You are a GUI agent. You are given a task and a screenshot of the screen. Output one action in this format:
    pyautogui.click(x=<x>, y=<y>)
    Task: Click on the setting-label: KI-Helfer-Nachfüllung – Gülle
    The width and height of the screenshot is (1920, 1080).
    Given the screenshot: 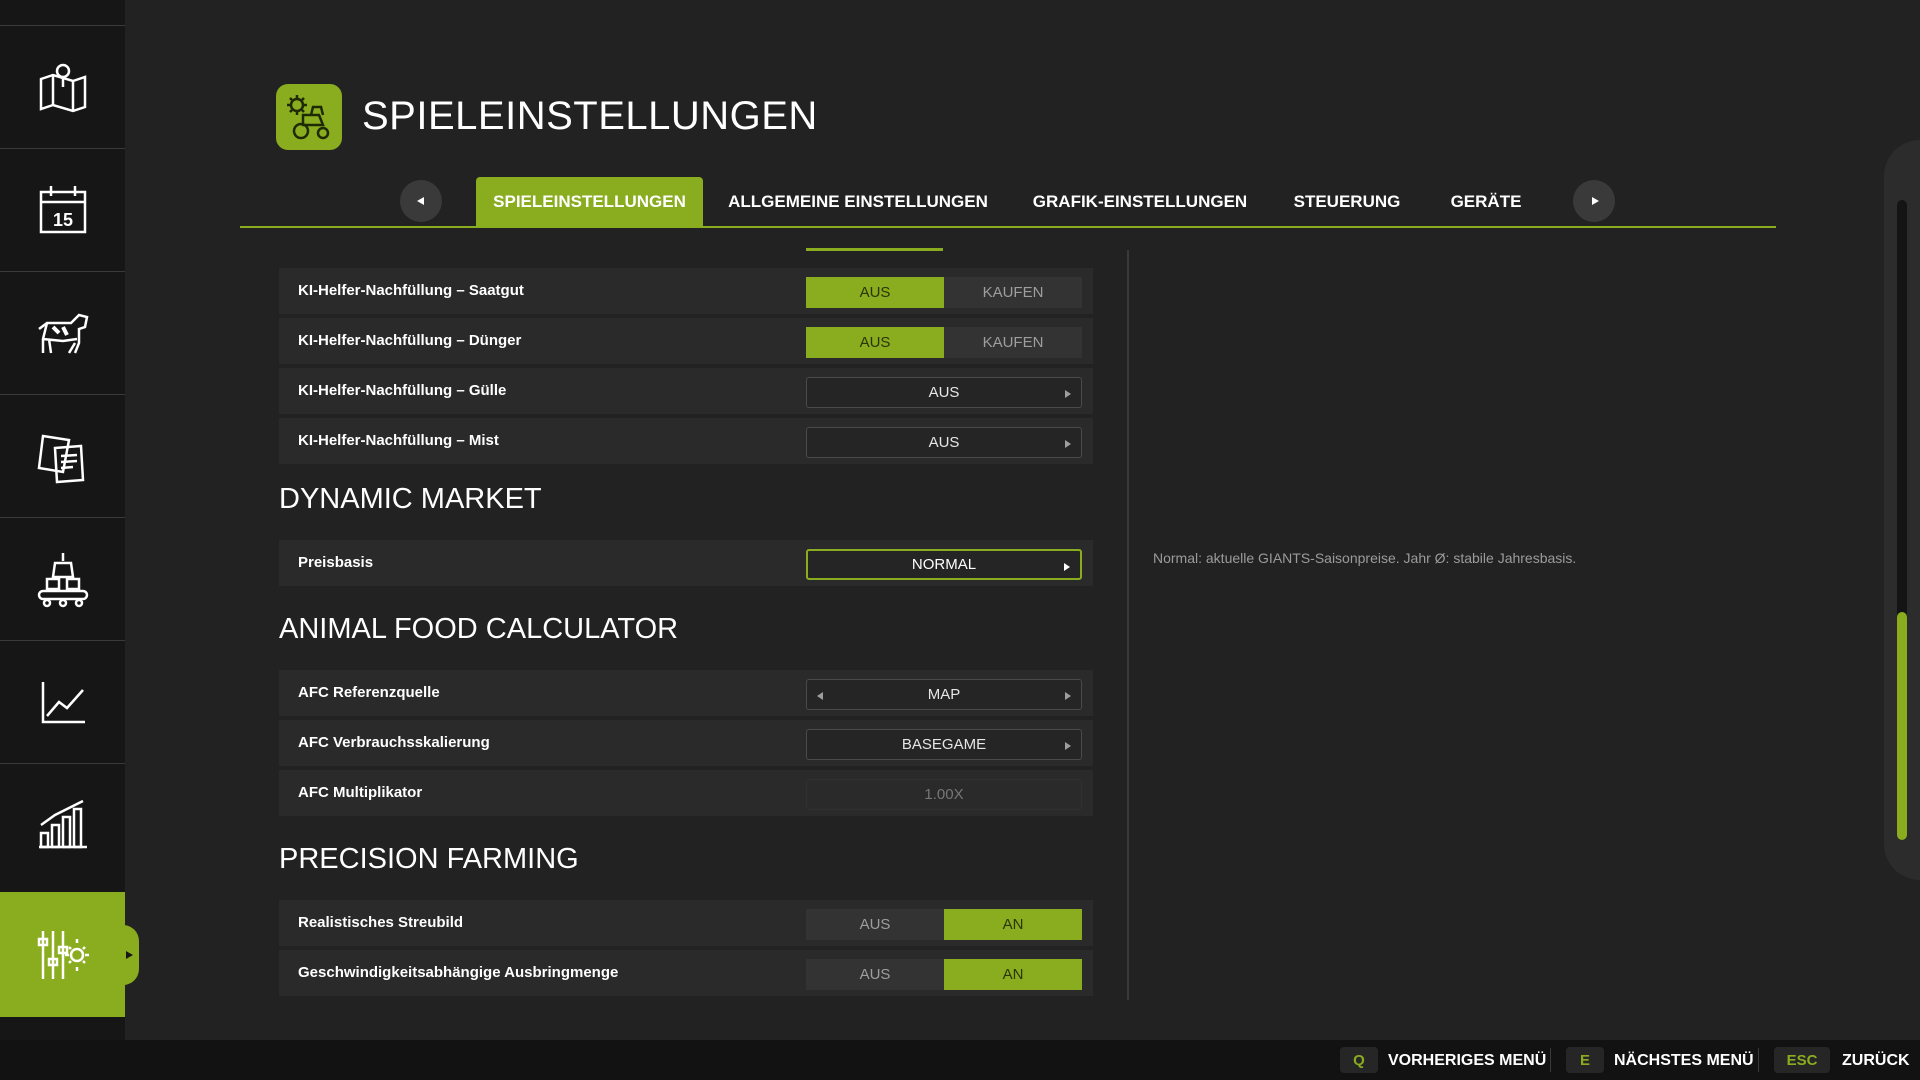 What is the action you would take?
    pyautogui.click(x=402, y=390)
    